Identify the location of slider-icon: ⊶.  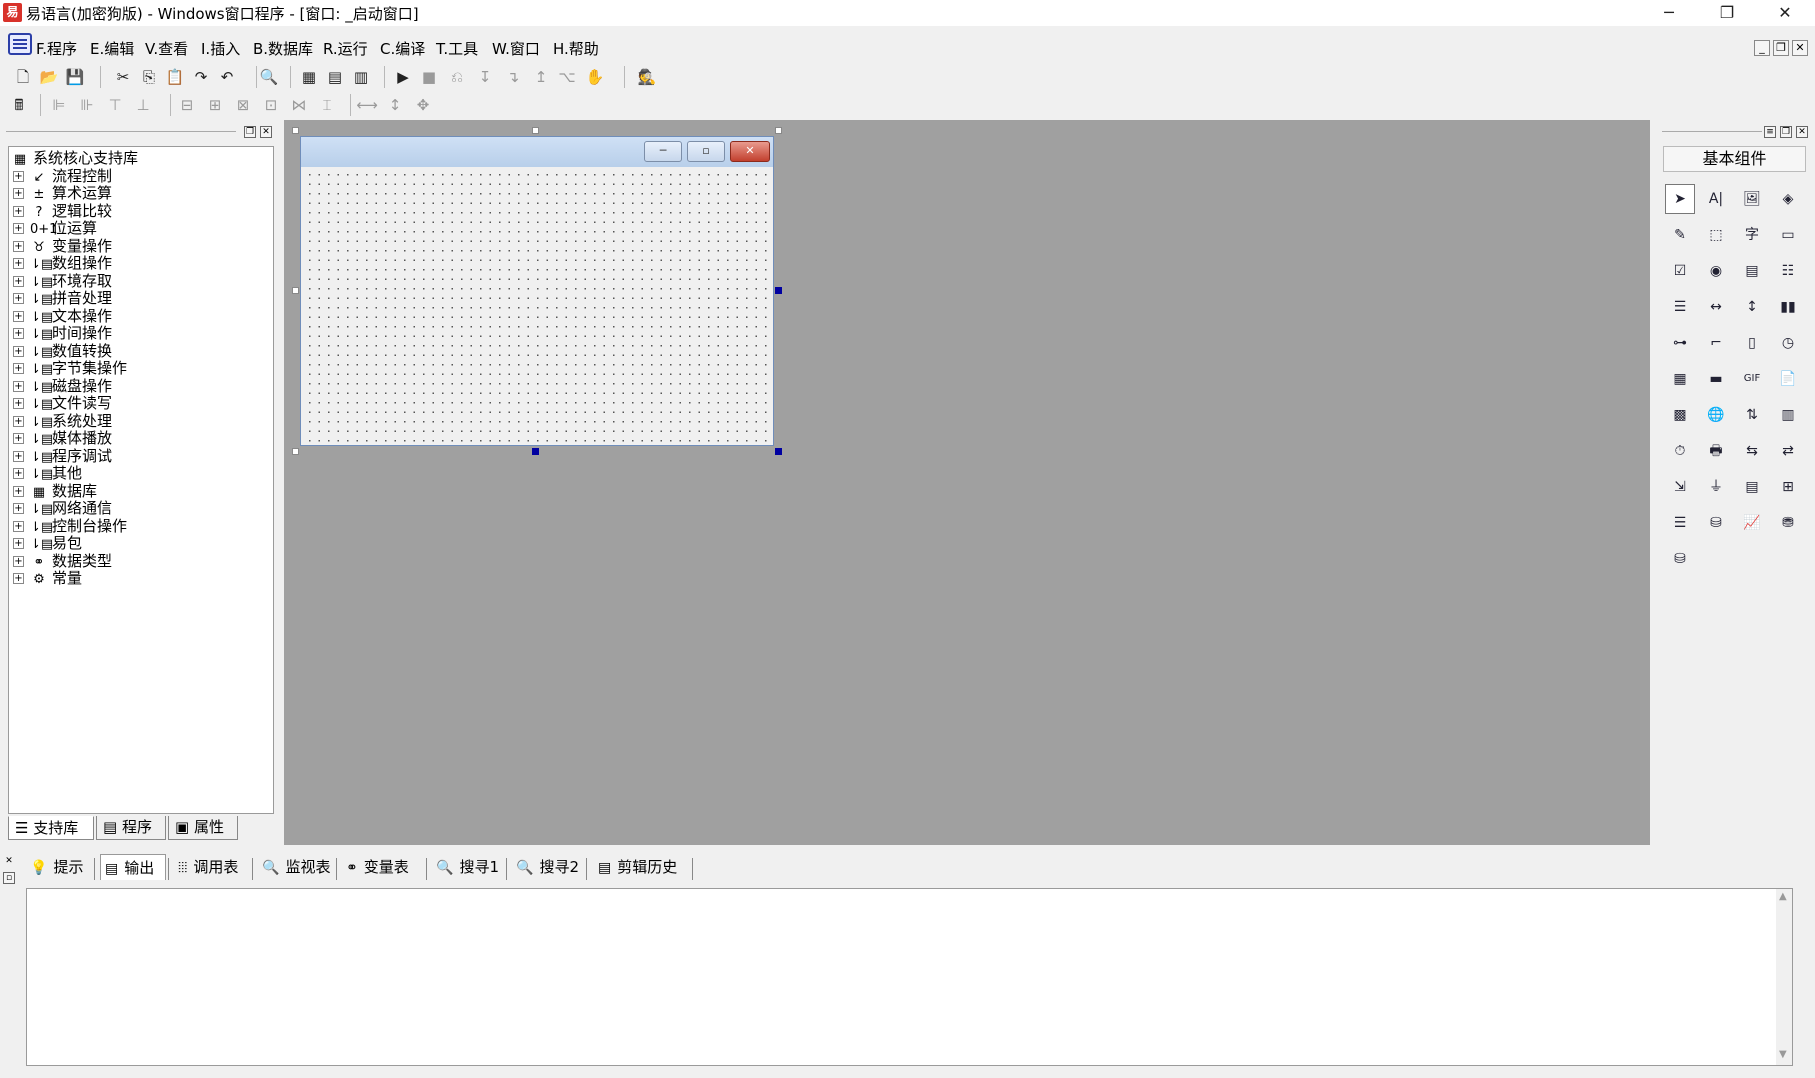
(1680, 343).